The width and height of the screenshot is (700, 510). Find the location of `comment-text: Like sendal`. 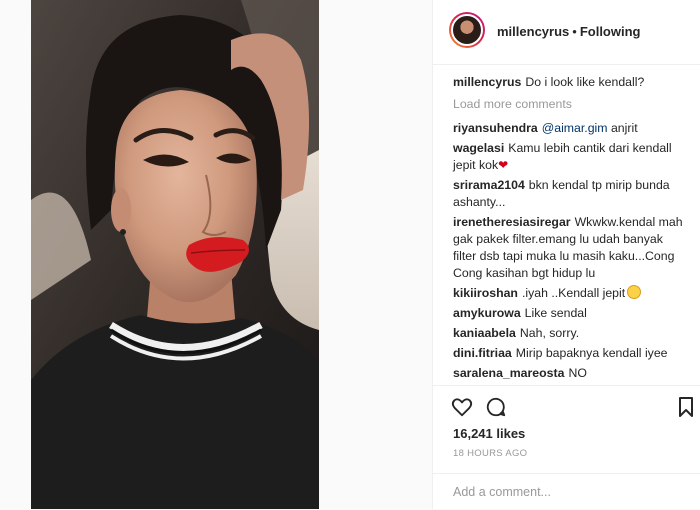

comment-text: Like sendal is located at coordinates (555, 313).